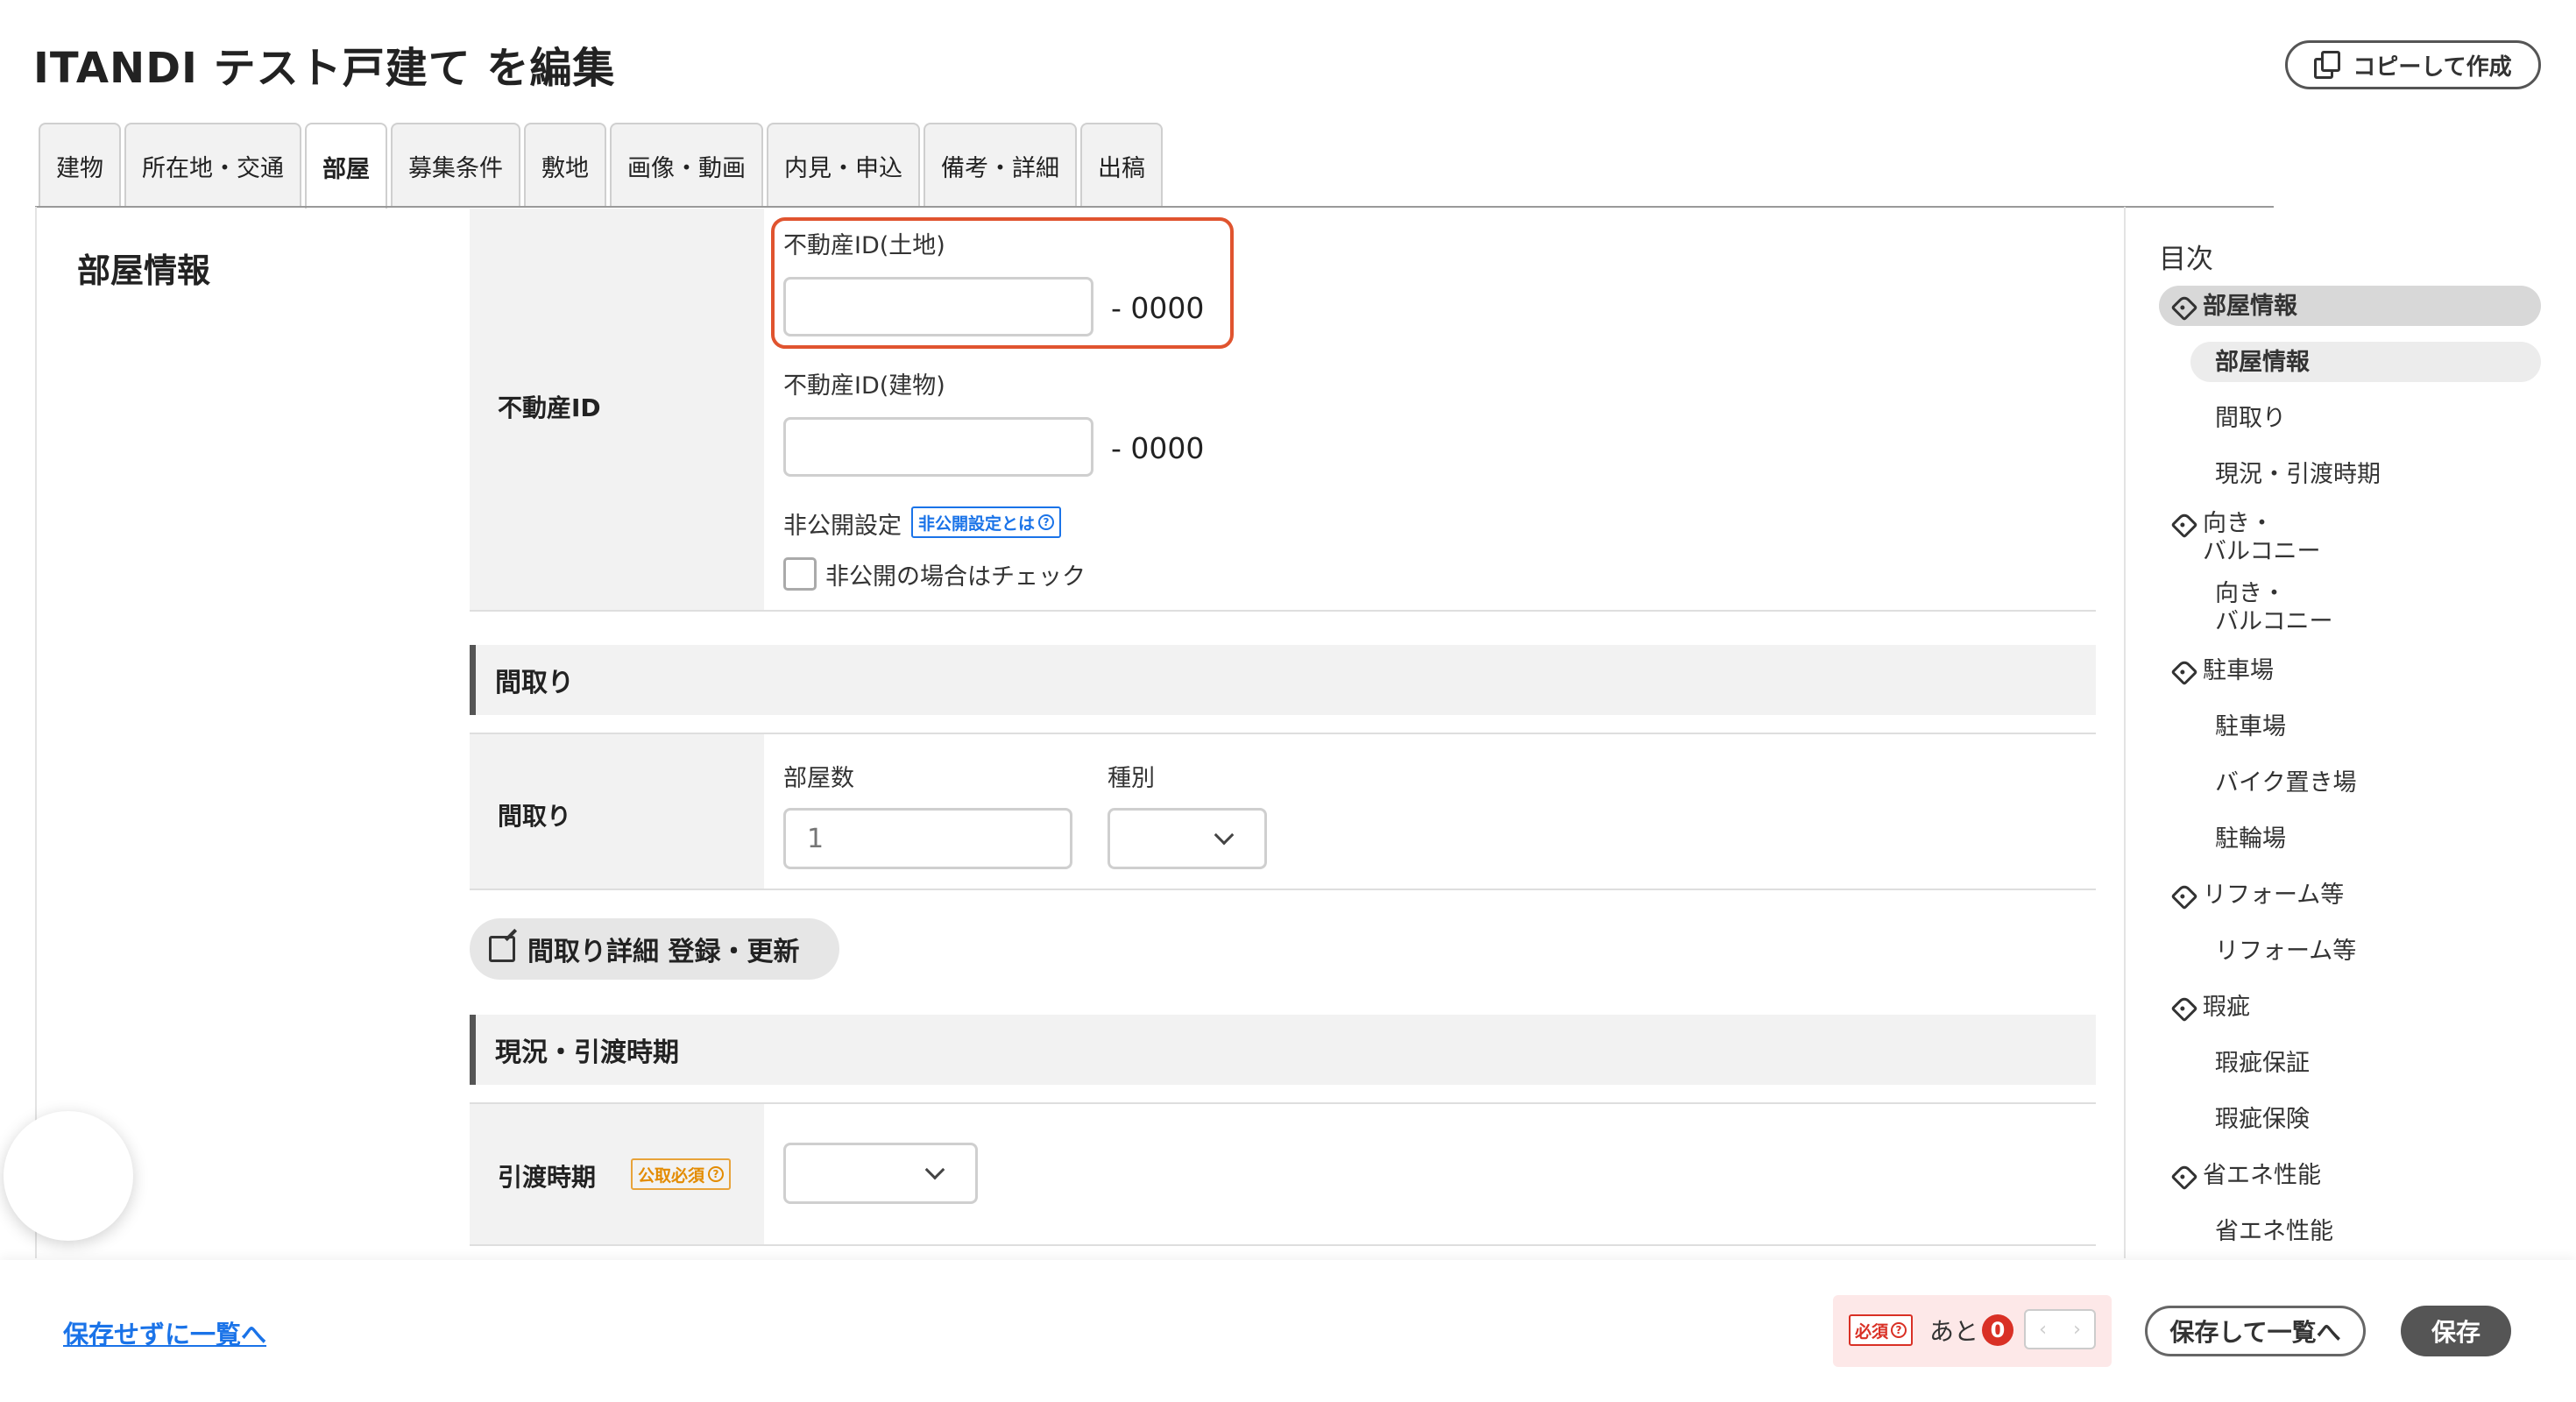 This screenshot has width=2576, height=1402. What do you see at coordinates (864, 386) in the screenshot?
I see `building-id-label: 不動産ID(建物)` at bounding box center [864, 386].